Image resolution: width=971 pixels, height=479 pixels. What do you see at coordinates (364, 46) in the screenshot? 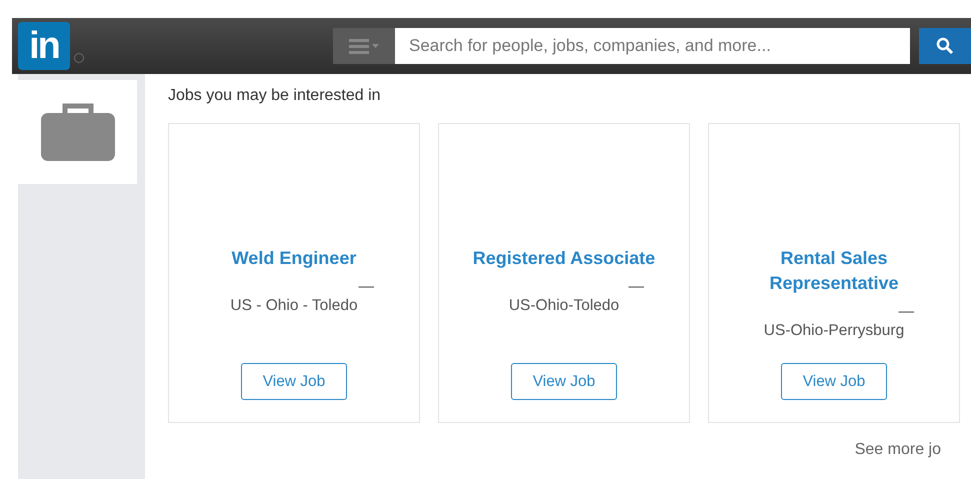
I see `menu-icon` at bounding box center [364, 46].